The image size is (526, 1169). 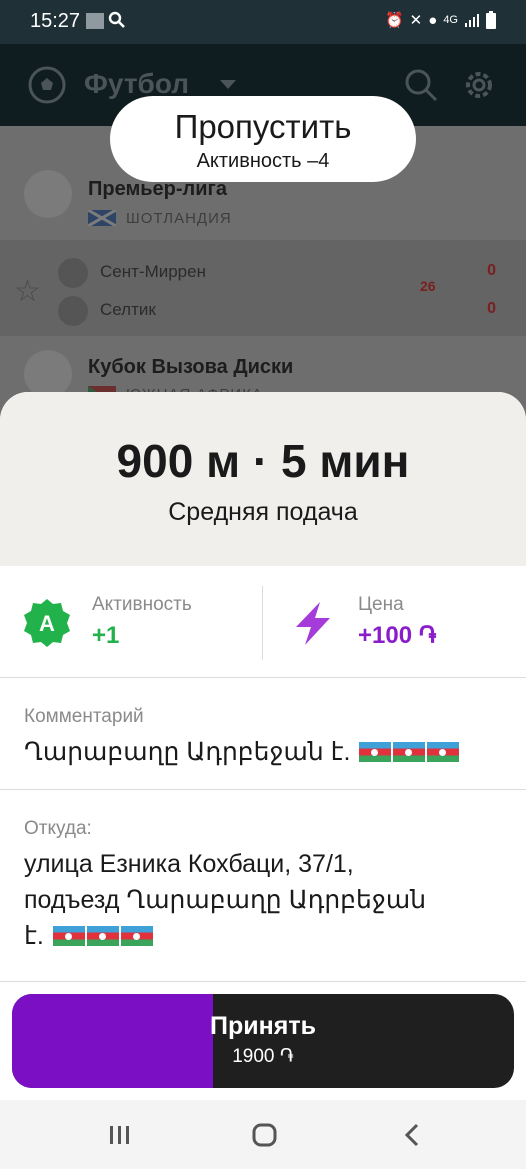 I want to click on stats-divider, so click(x=262, y=623).